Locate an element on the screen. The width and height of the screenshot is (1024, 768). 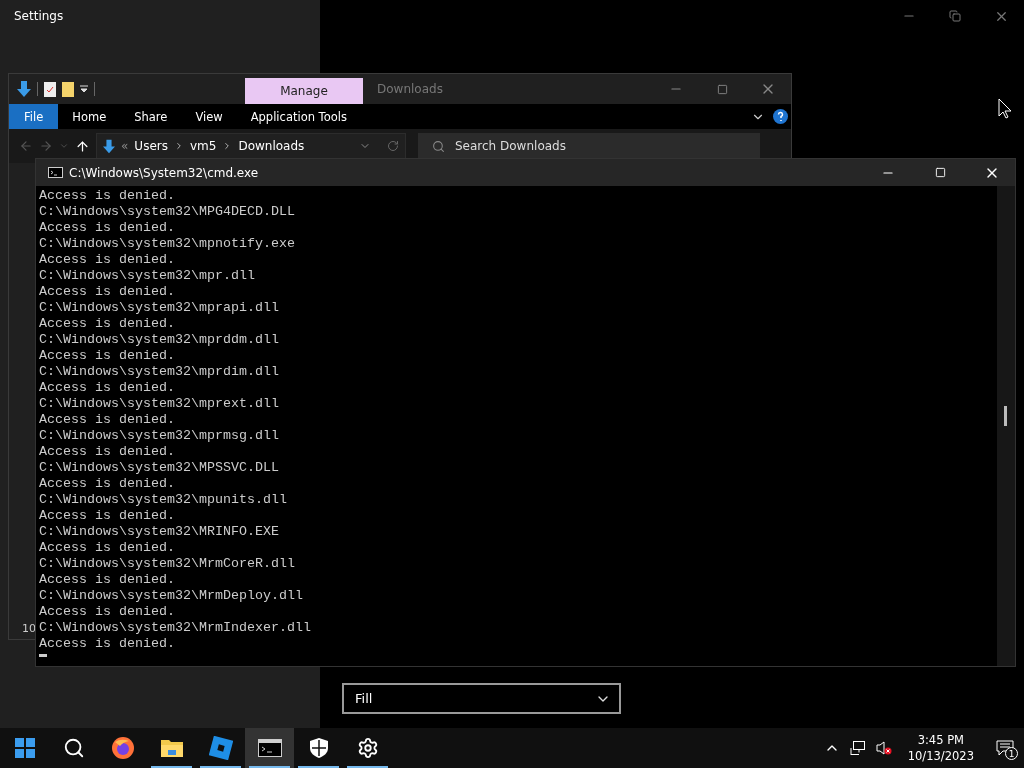
clock-date: 10/13/2023 is located at coordinates (940, 756).